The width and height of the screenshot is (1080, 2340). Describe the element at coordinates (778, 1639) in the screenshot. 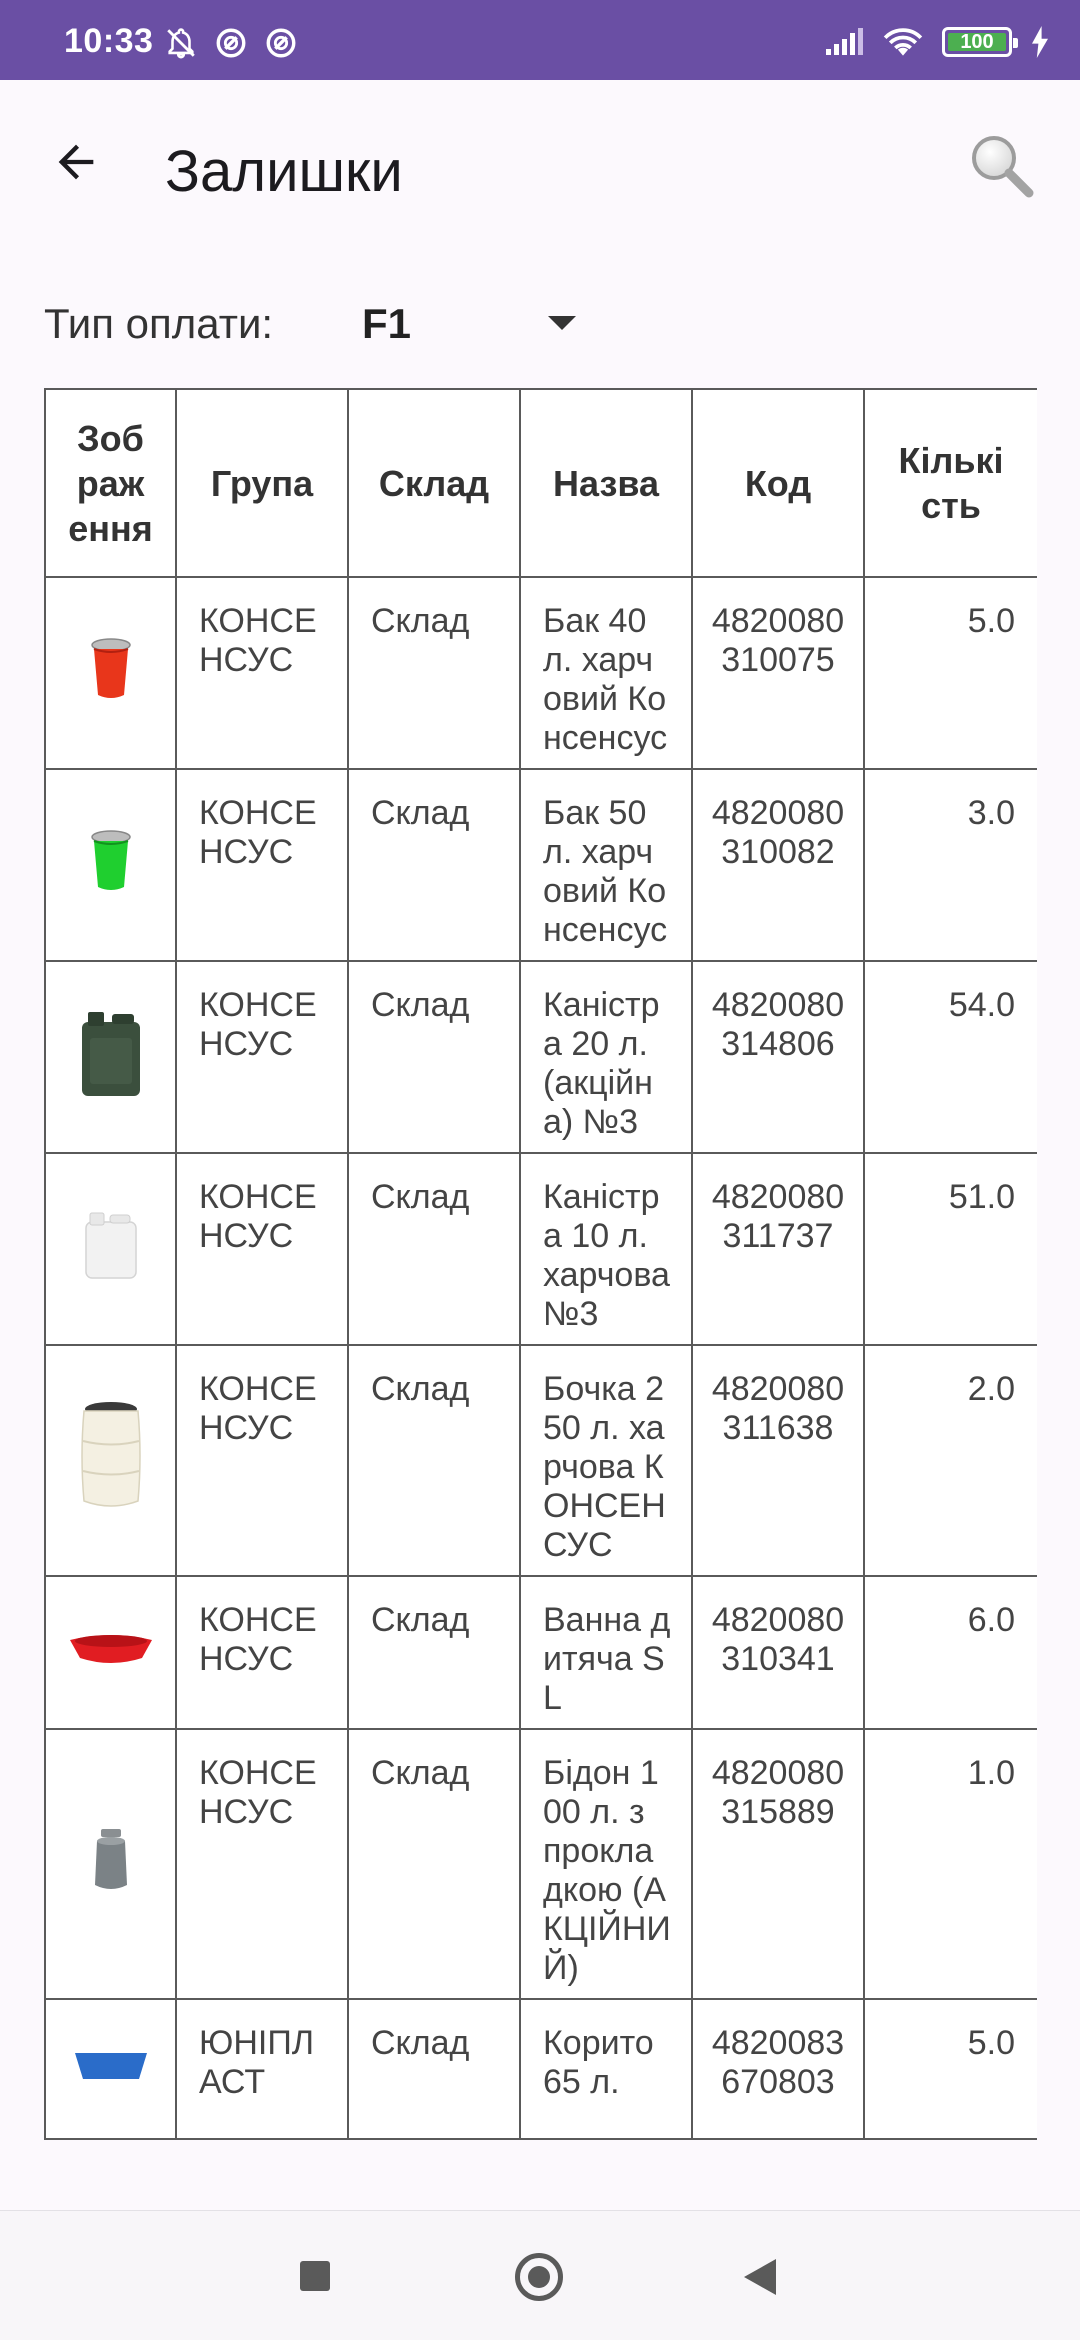

I see `product-code-text: 4820080310341` at that location.